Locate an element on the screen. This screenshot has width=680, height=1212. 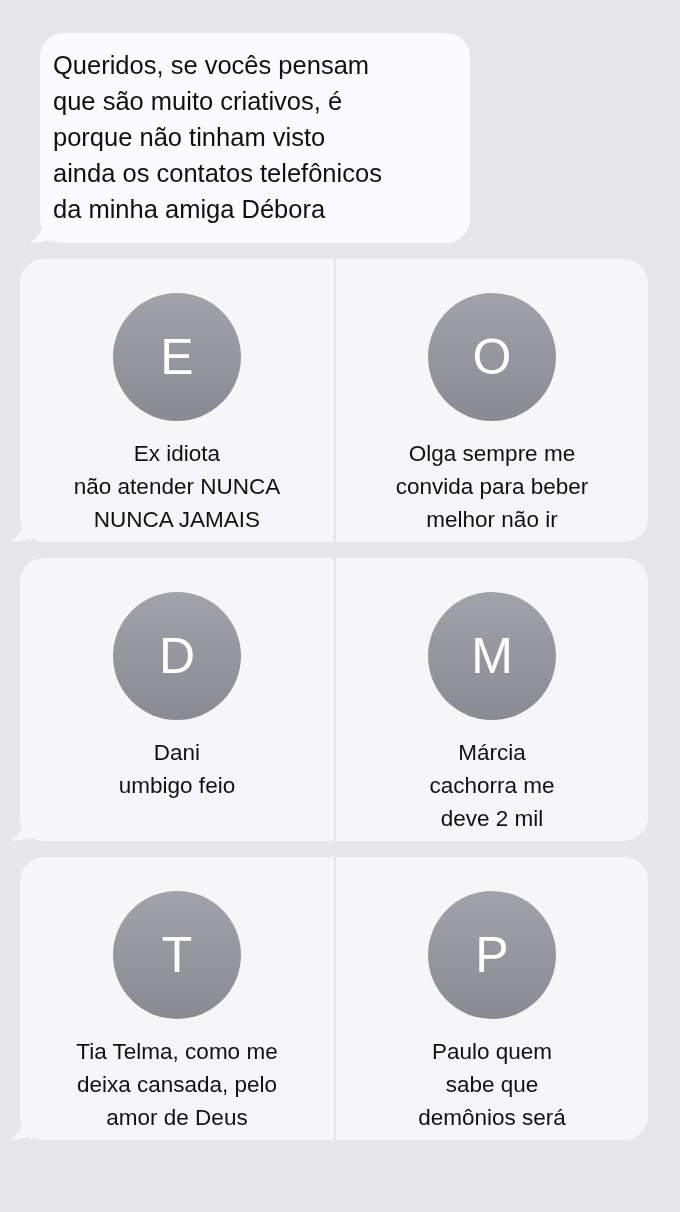
contact-name: Paulo quem sabe que demônios será is located at coordinates (492, 1085).